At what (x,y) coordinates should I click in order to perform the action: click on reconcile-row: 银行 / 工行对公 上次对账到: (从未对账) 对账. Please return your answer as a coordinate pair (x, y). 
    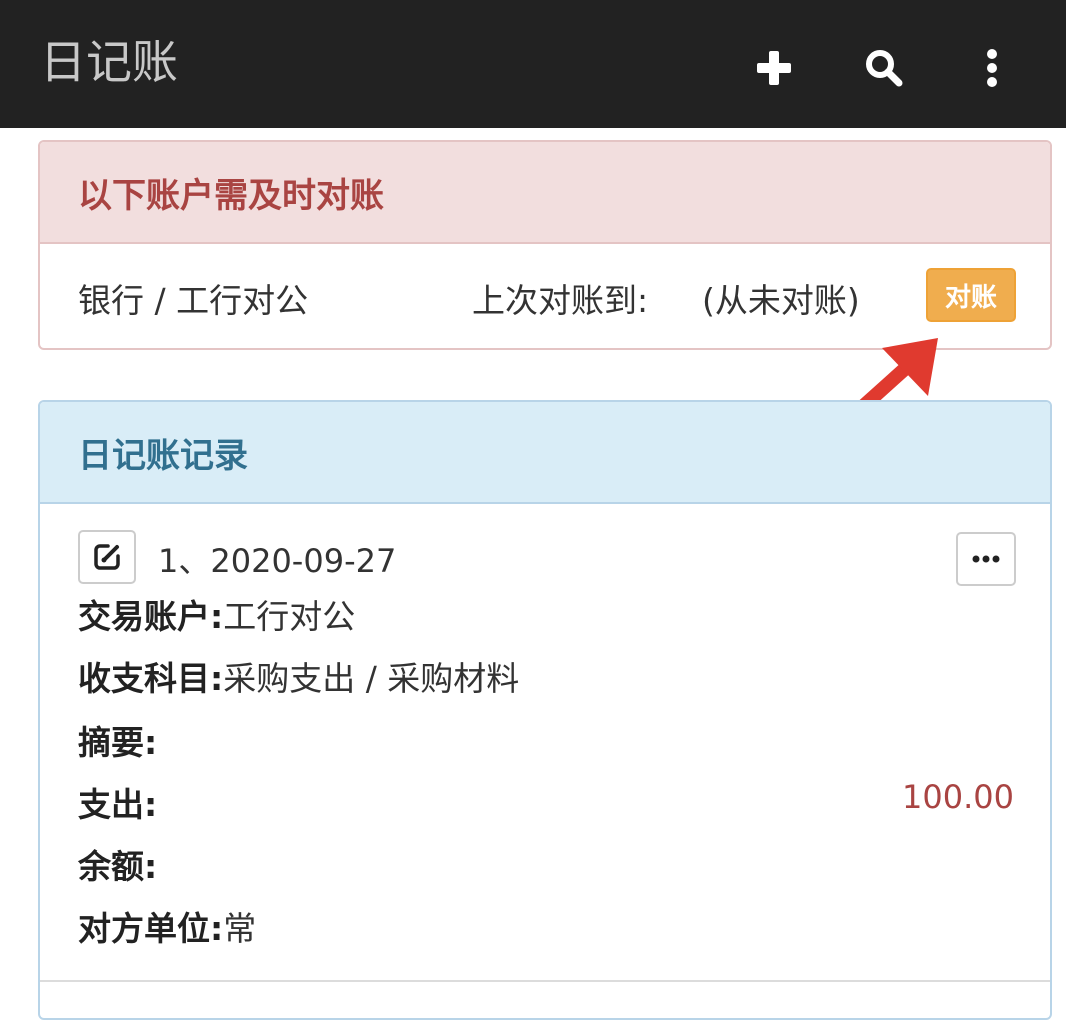
    Looking at the image, I should click on (545, 296).